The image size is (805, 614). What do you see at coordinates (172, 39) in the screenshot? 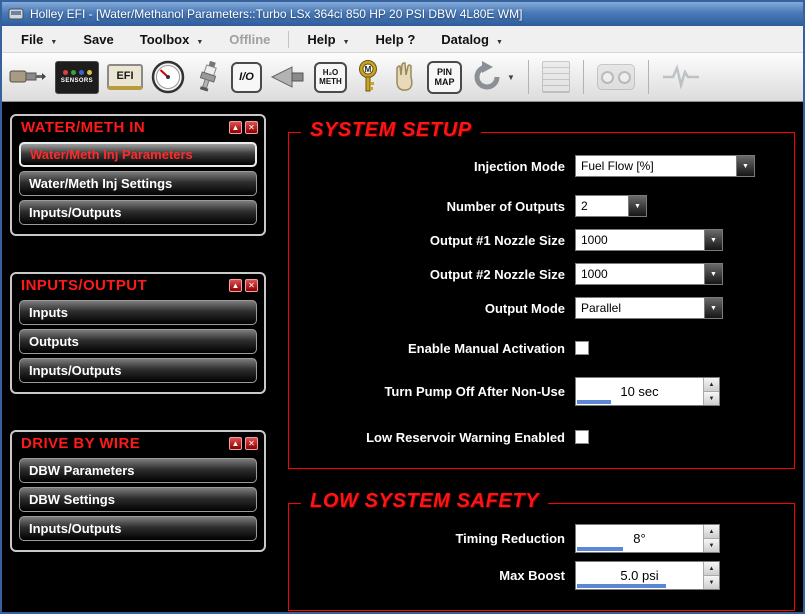
I see `menu-toolbox: Toolbox` at bounding box center [172, 39].